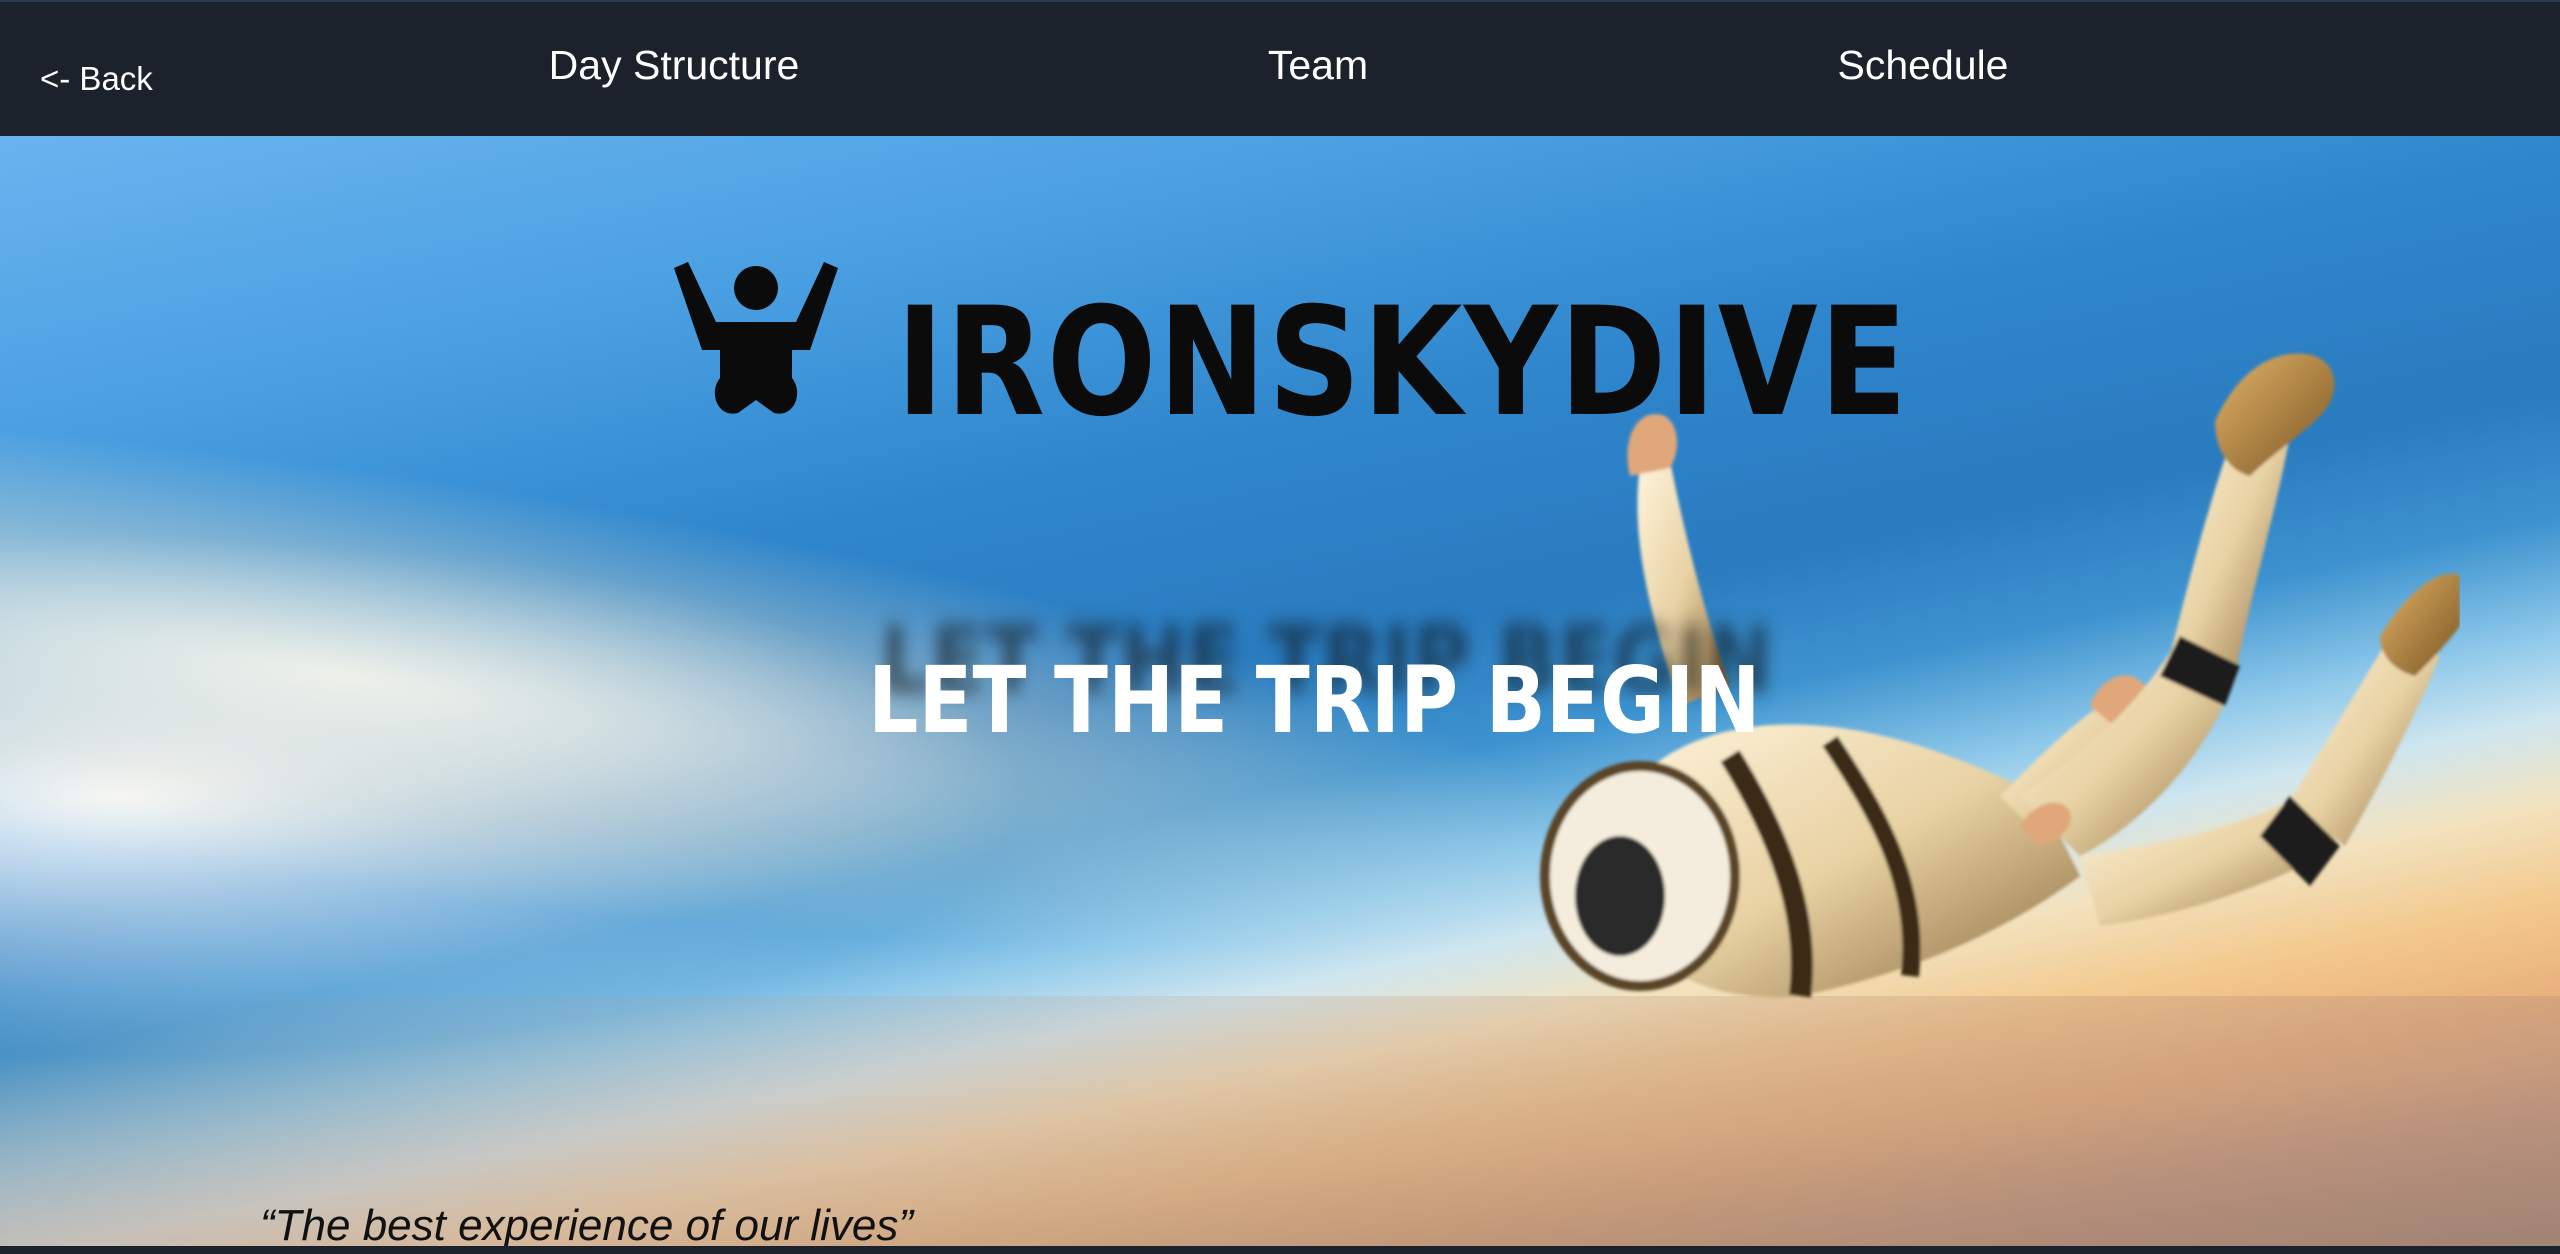 Image resolution: width=2560 pixels, height=1254 pixels. I want to click on bottom-edge, so click(1280, 1250).